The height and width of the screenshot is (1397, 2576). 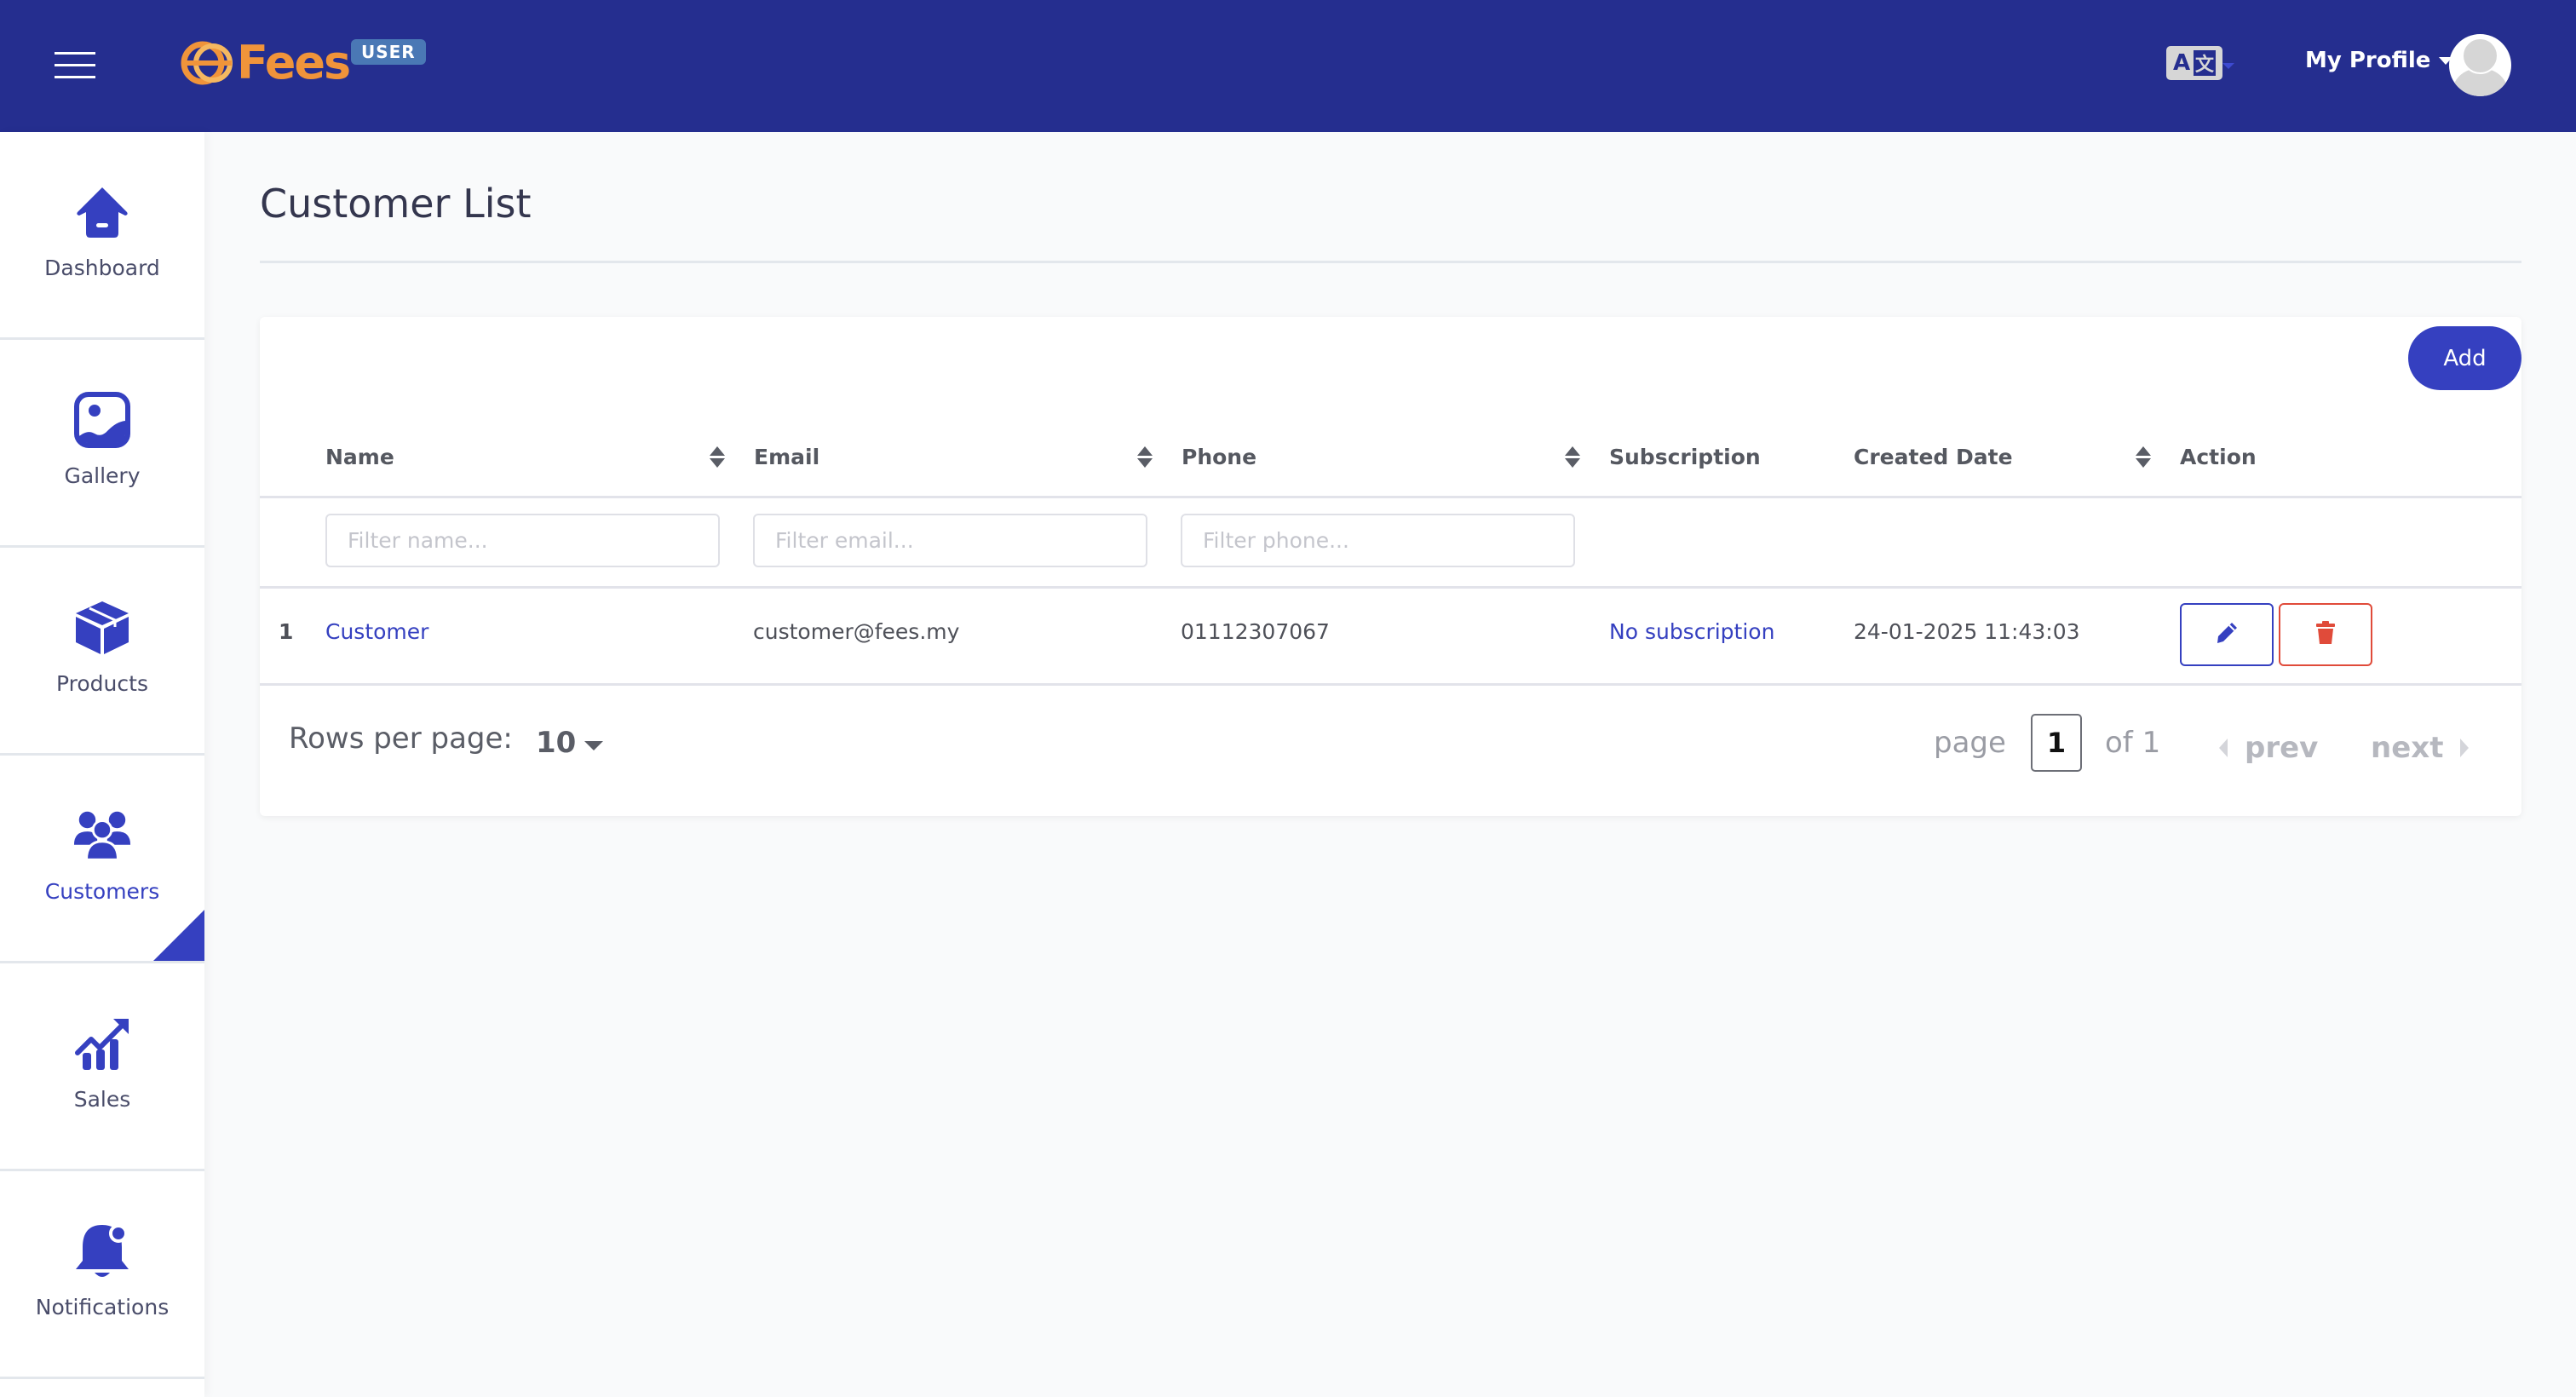 I want to click on edit-button, so click(x=2227, y=634).